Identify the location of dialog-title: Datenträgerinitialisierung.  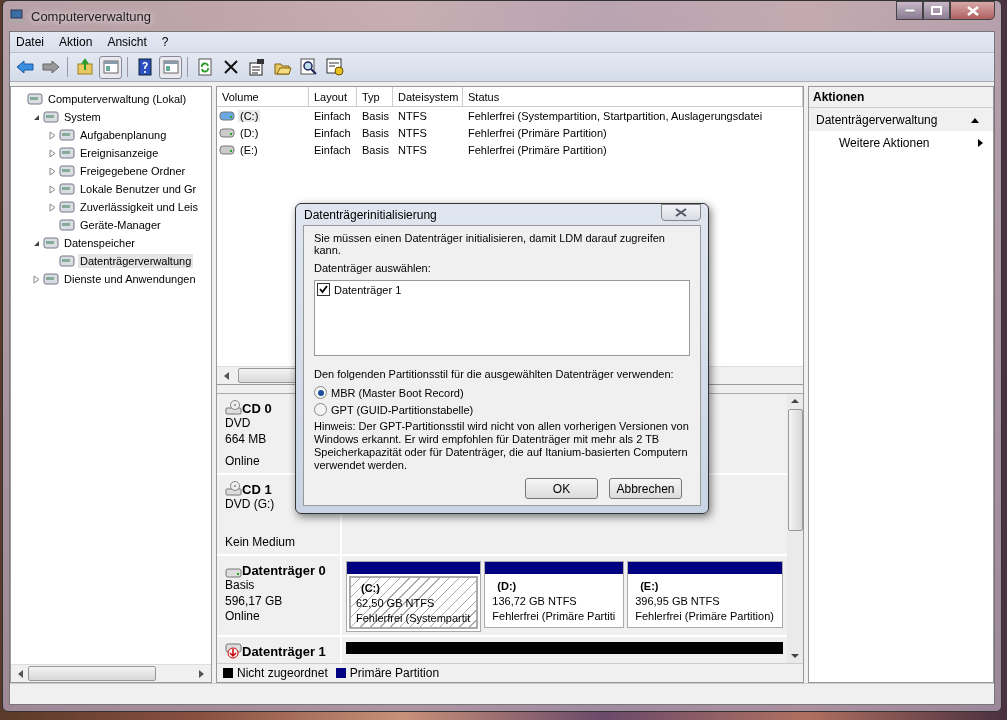
(370, 214).